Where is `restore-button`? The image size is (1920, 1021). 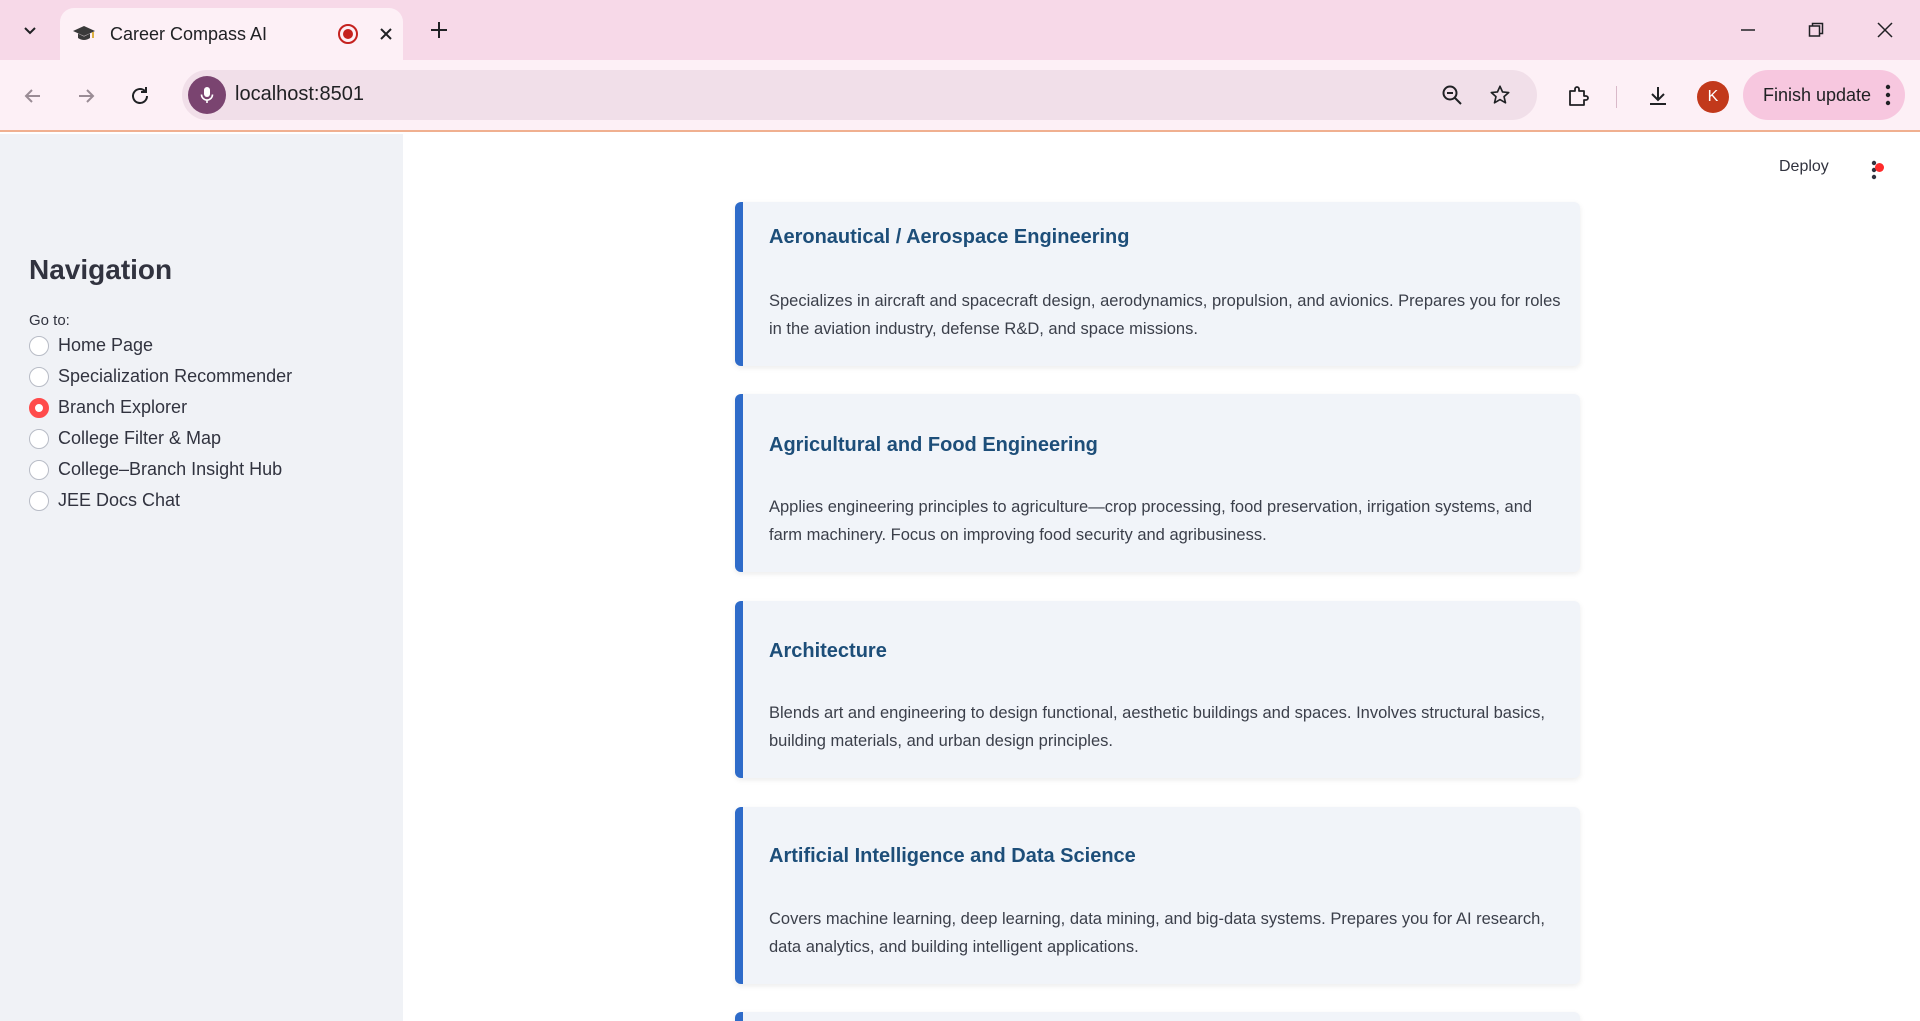
restore-button is located at coordinates (1816, 30).